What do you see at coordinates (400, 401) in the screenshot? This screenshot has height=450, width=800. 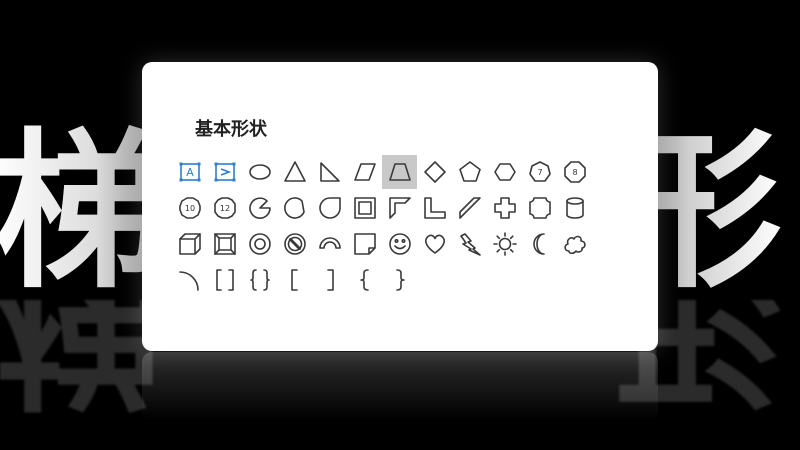 I see `panel-reflection` at bounding box center [400, 401].